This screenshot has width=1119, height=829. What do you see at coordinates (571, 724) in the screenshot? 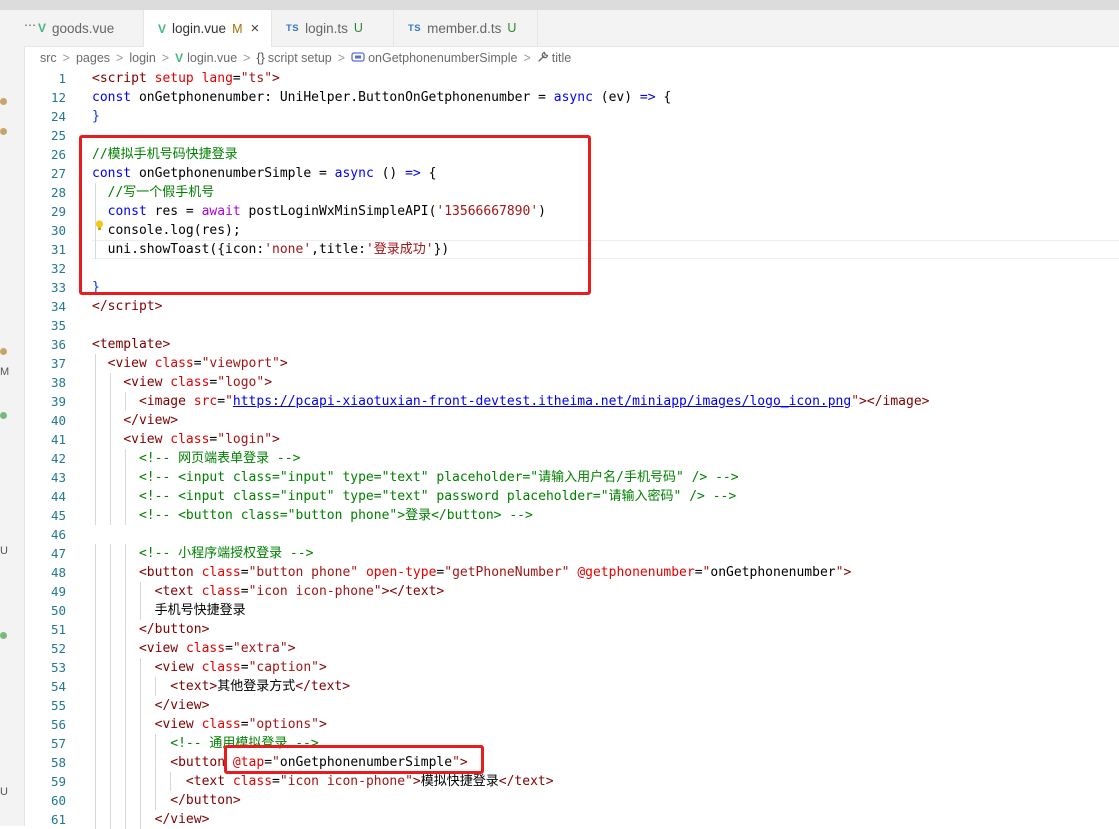
I see `code-line: 56 <view class="options">` at bounding box center [571, 724].